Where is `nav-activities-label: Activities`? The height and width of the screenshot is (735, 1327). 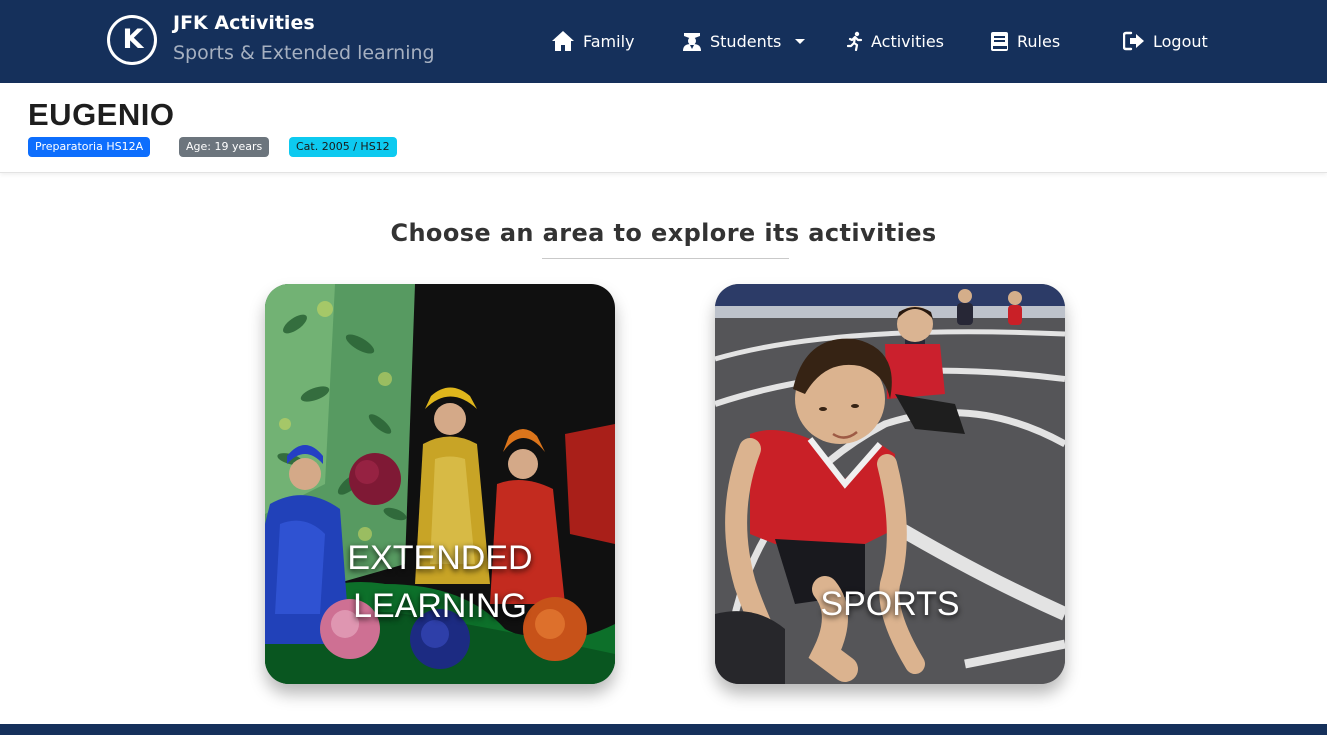
nav-activities-label: Activities is located at coordinates (907, 41).